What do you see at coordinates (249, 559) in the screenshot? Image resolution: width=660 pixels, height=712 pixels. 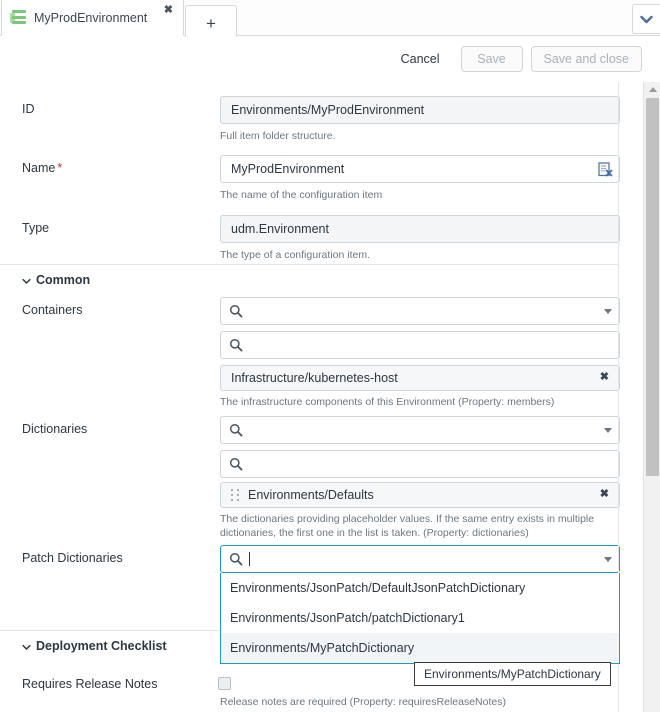 I see `text-cursor` at bounding box center [249, 559].